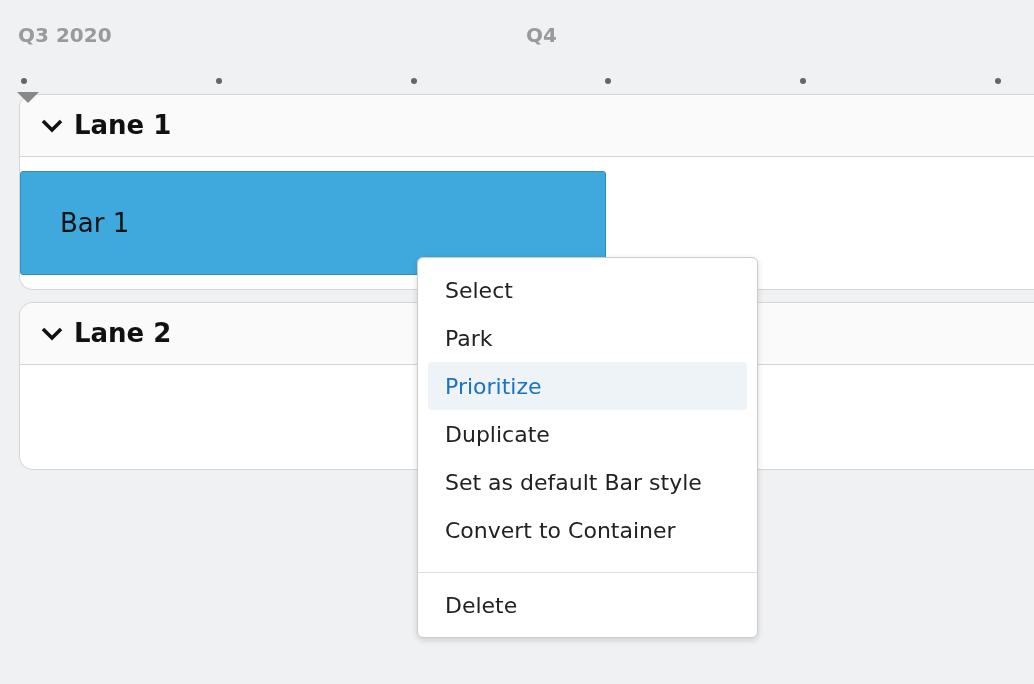  What do you see at coordinates (587, 530) in the screenshot?
I see `menu-item: Convert to Container` at bounding box center [587, 530].